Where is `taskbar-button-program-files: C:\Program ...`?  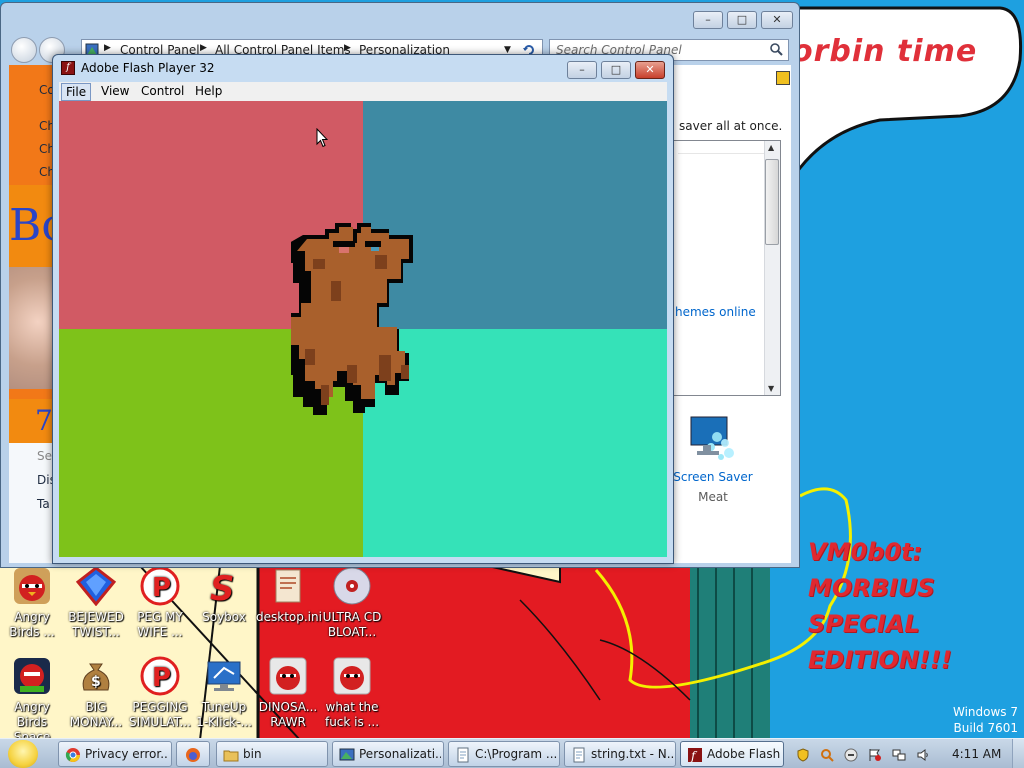 taskbar-button-program-files: C:\Program ... is located at coordinates (504, 754).